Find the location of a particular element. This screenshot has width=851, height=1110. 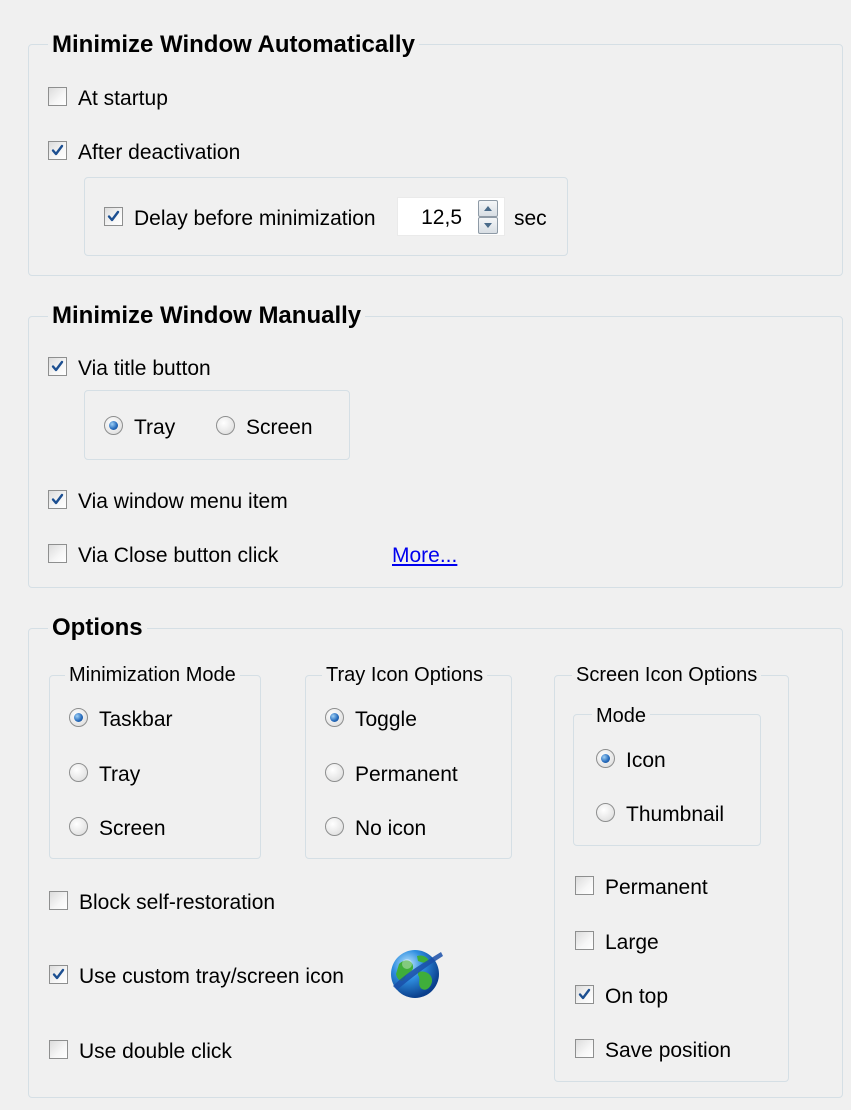

mode-screen-radio is located at coordinates (78, 826).